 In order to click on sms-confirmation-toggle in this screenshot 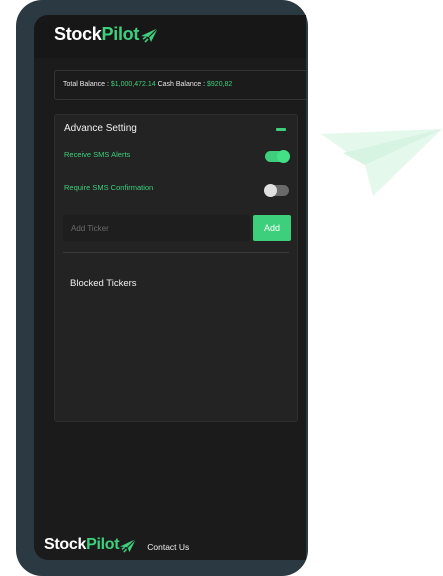, I will do `click(276, 190)`.